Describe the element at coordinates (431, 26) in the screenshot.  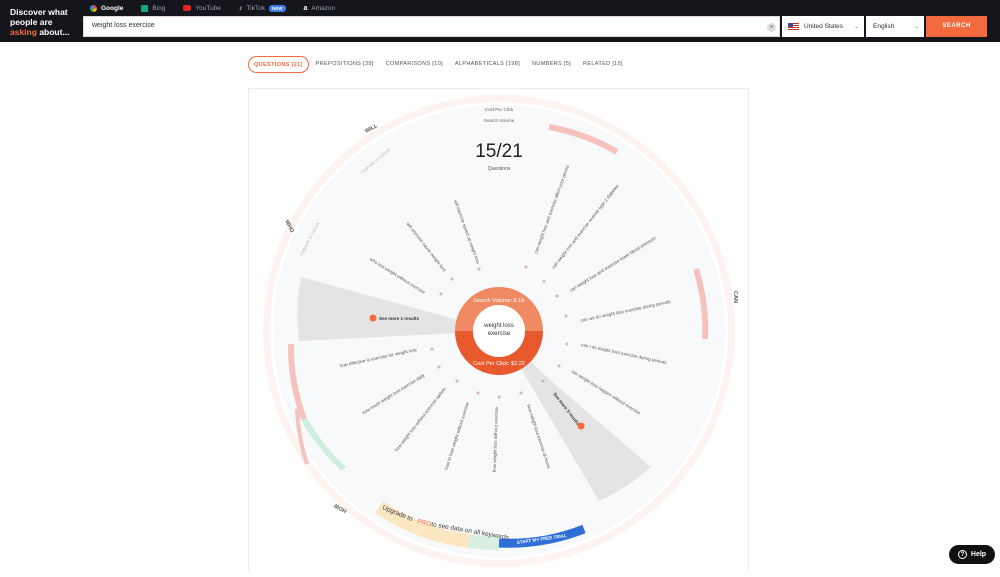
I see `search-input: weight loss exercise ×` at that location.